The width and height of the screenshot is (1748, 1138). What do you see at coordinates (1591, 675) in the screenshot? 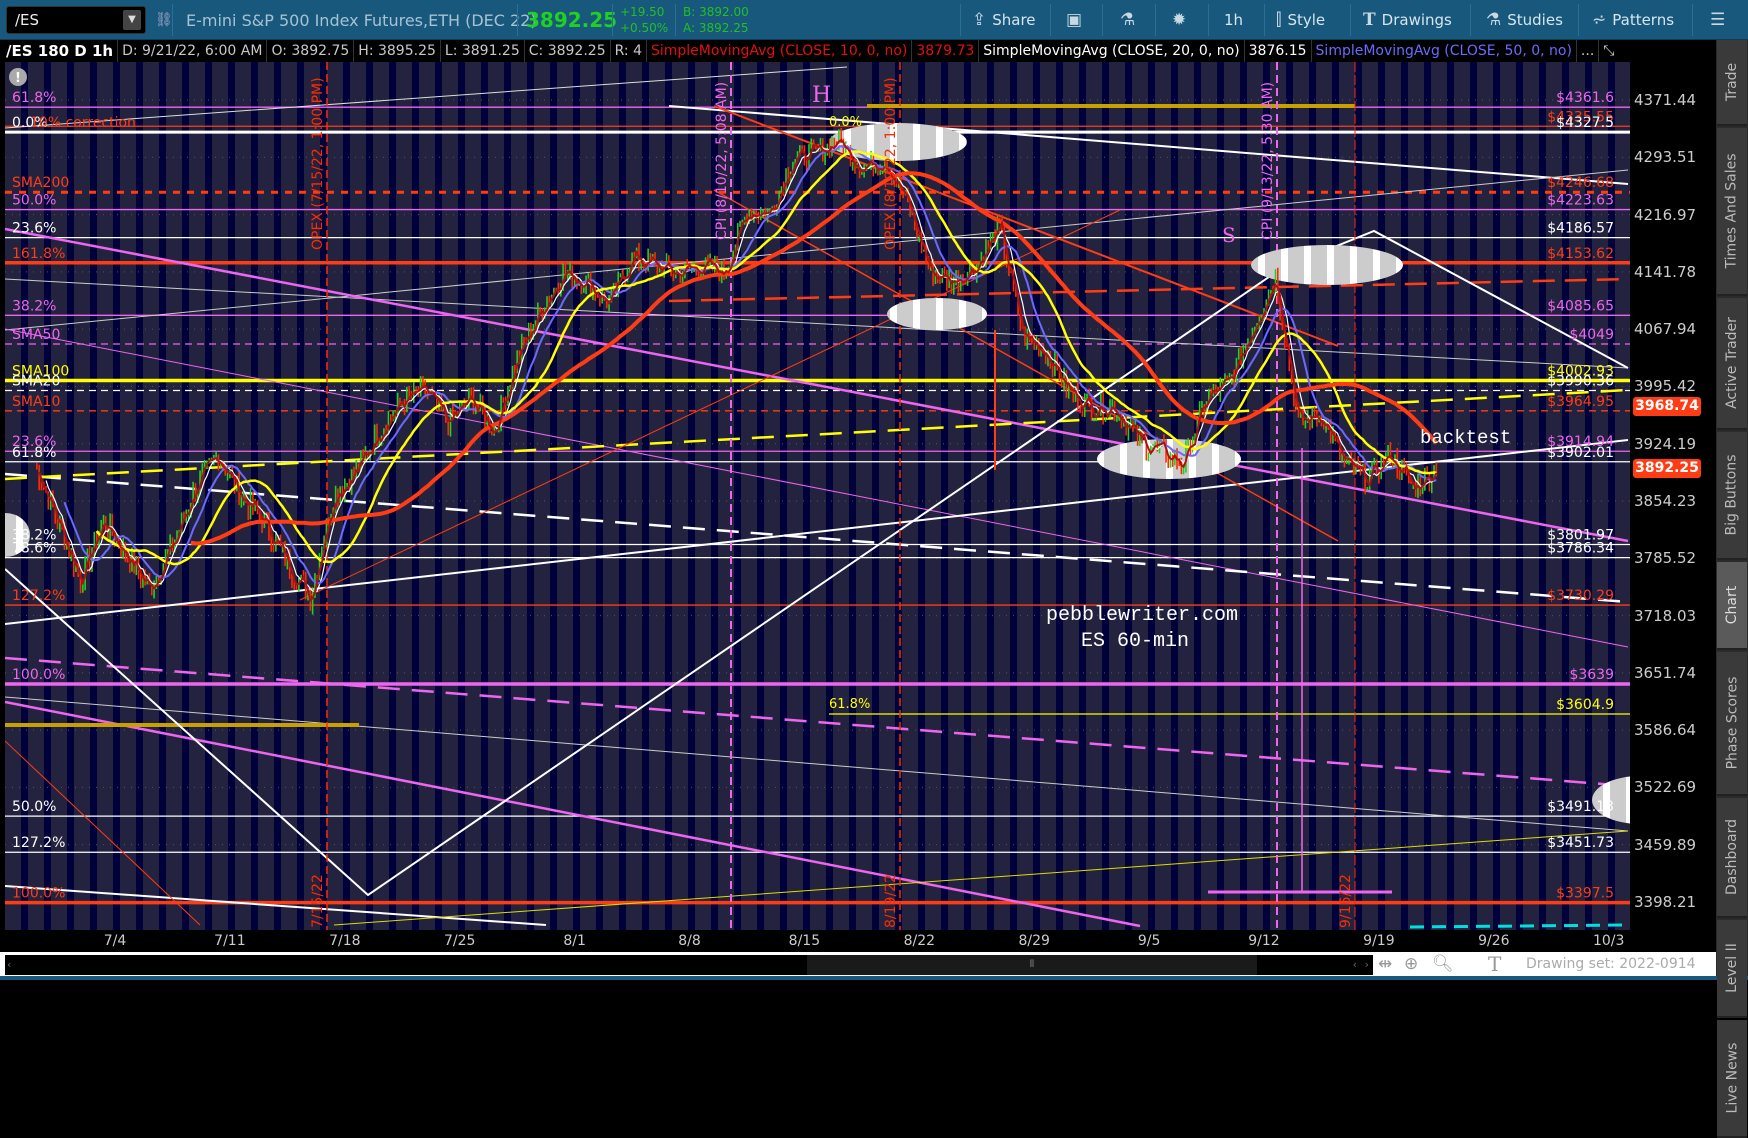
I see `price-level-label: $3639` at bounding box center [1591, 675].